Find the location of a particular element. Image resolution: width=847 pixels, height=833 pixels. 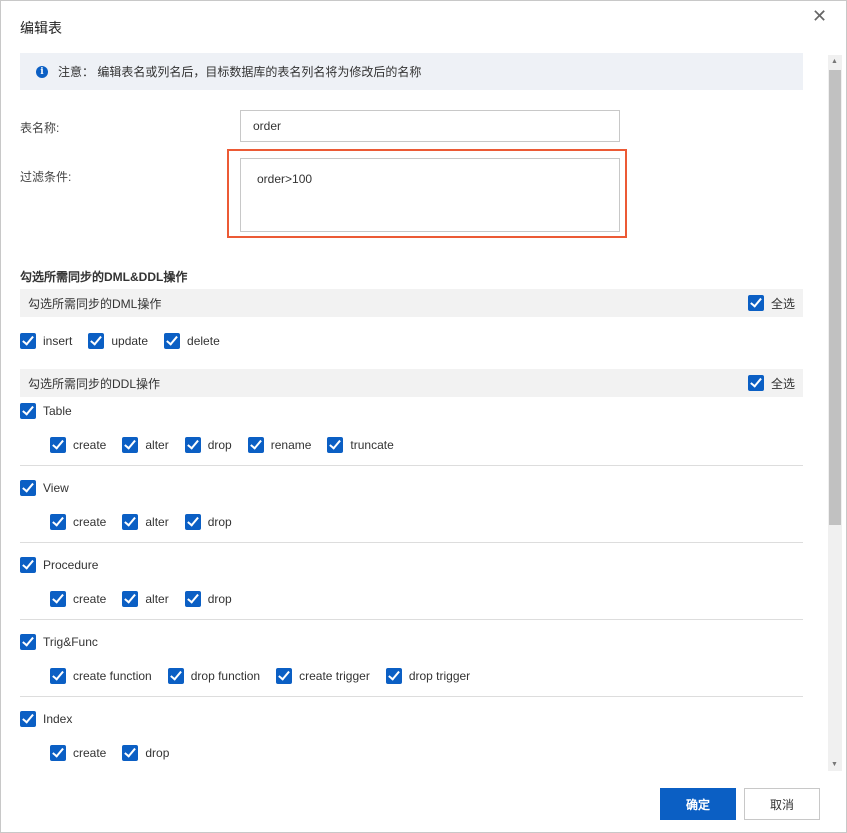

checkbox-label: drop function is located at coordinates (225, 676).